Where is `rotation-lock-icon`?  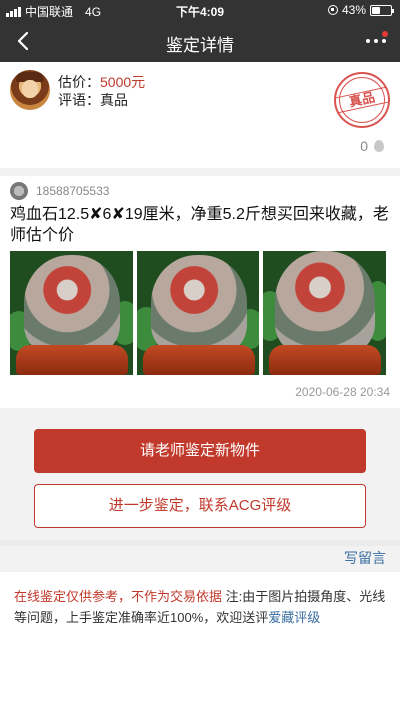 rotation-lock-icon is located at coordinates (332, 10).